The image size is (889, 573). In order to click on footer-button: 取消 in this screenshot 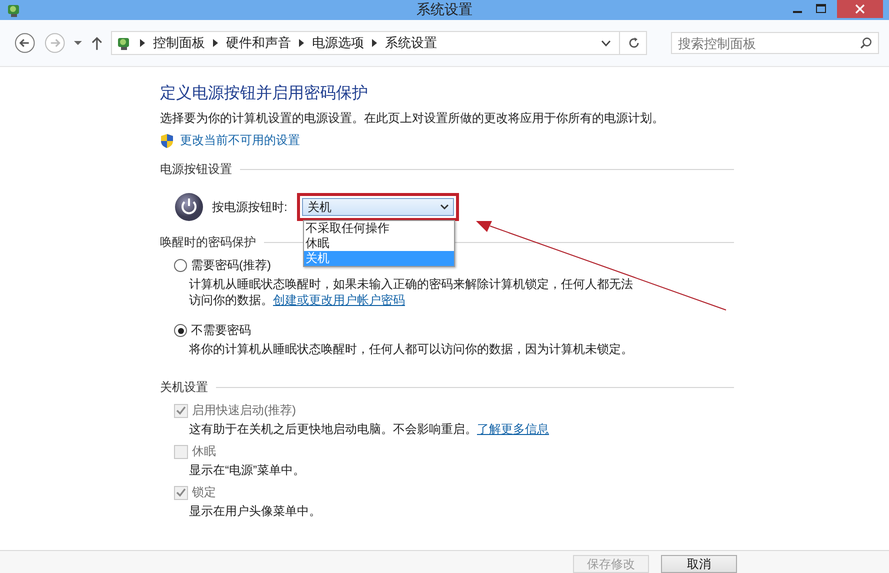, I will do `click(699, 564)`.